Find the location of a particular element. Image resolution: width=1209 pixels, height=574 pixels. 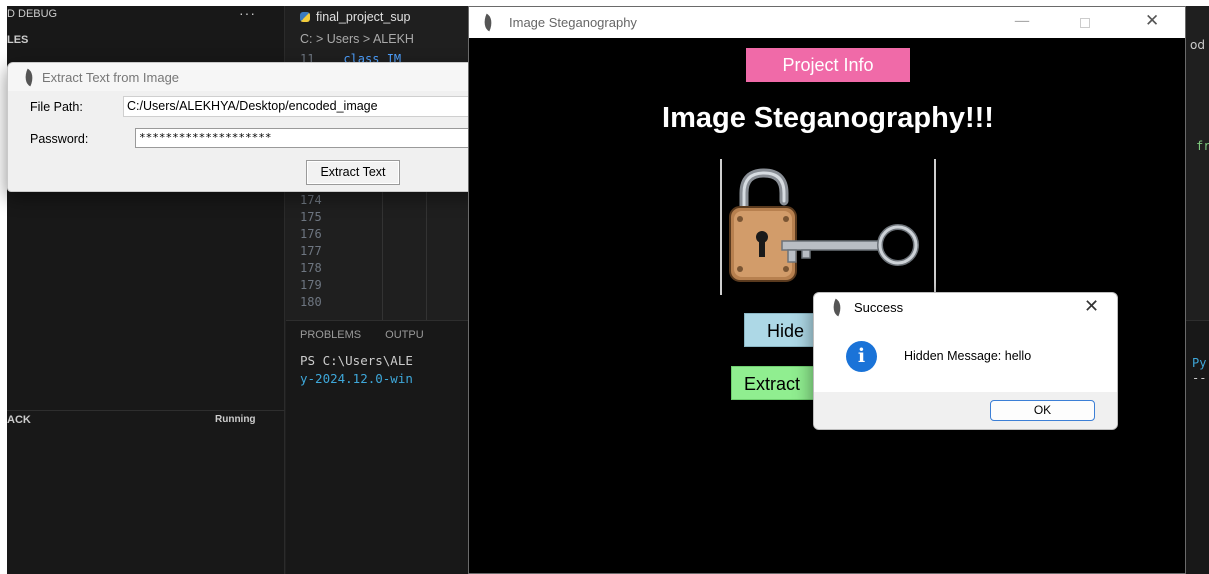

line-number: 174 is located at coordinates (311, 200).